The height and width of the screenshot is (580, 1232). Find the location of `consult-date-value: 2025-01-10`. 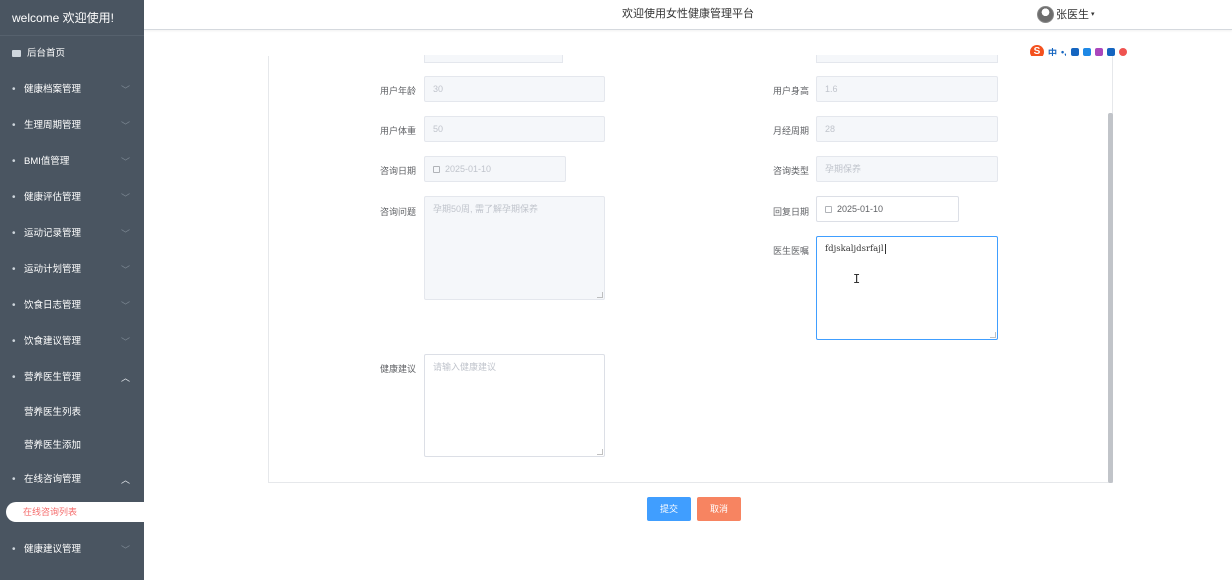

consult-date-value: 2025-01-10 is located at coordinates (468, 169).